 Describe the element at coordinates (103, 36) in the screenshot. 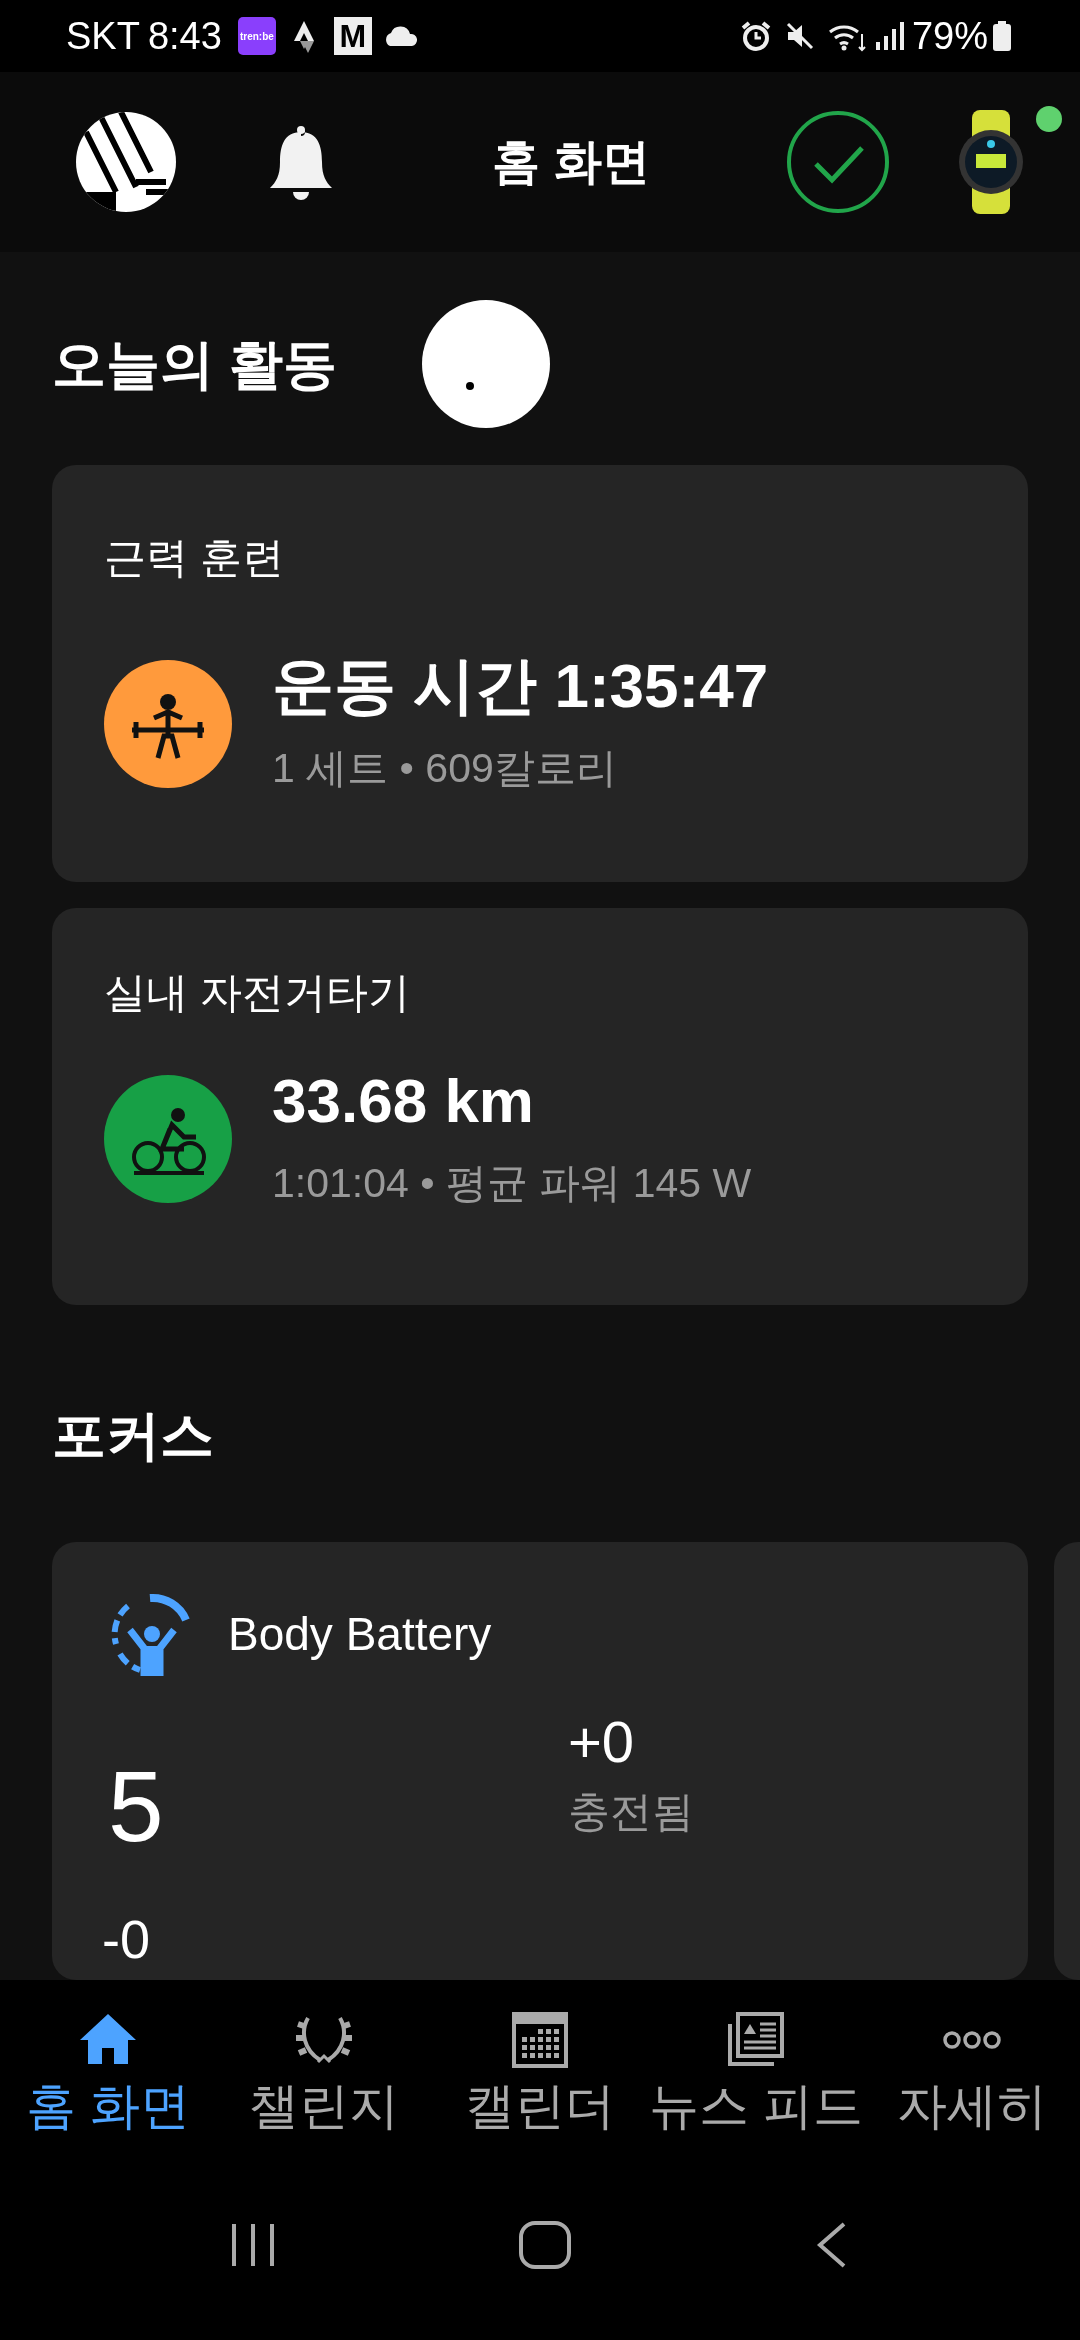

I see `carrier-name: SKT` at that location.